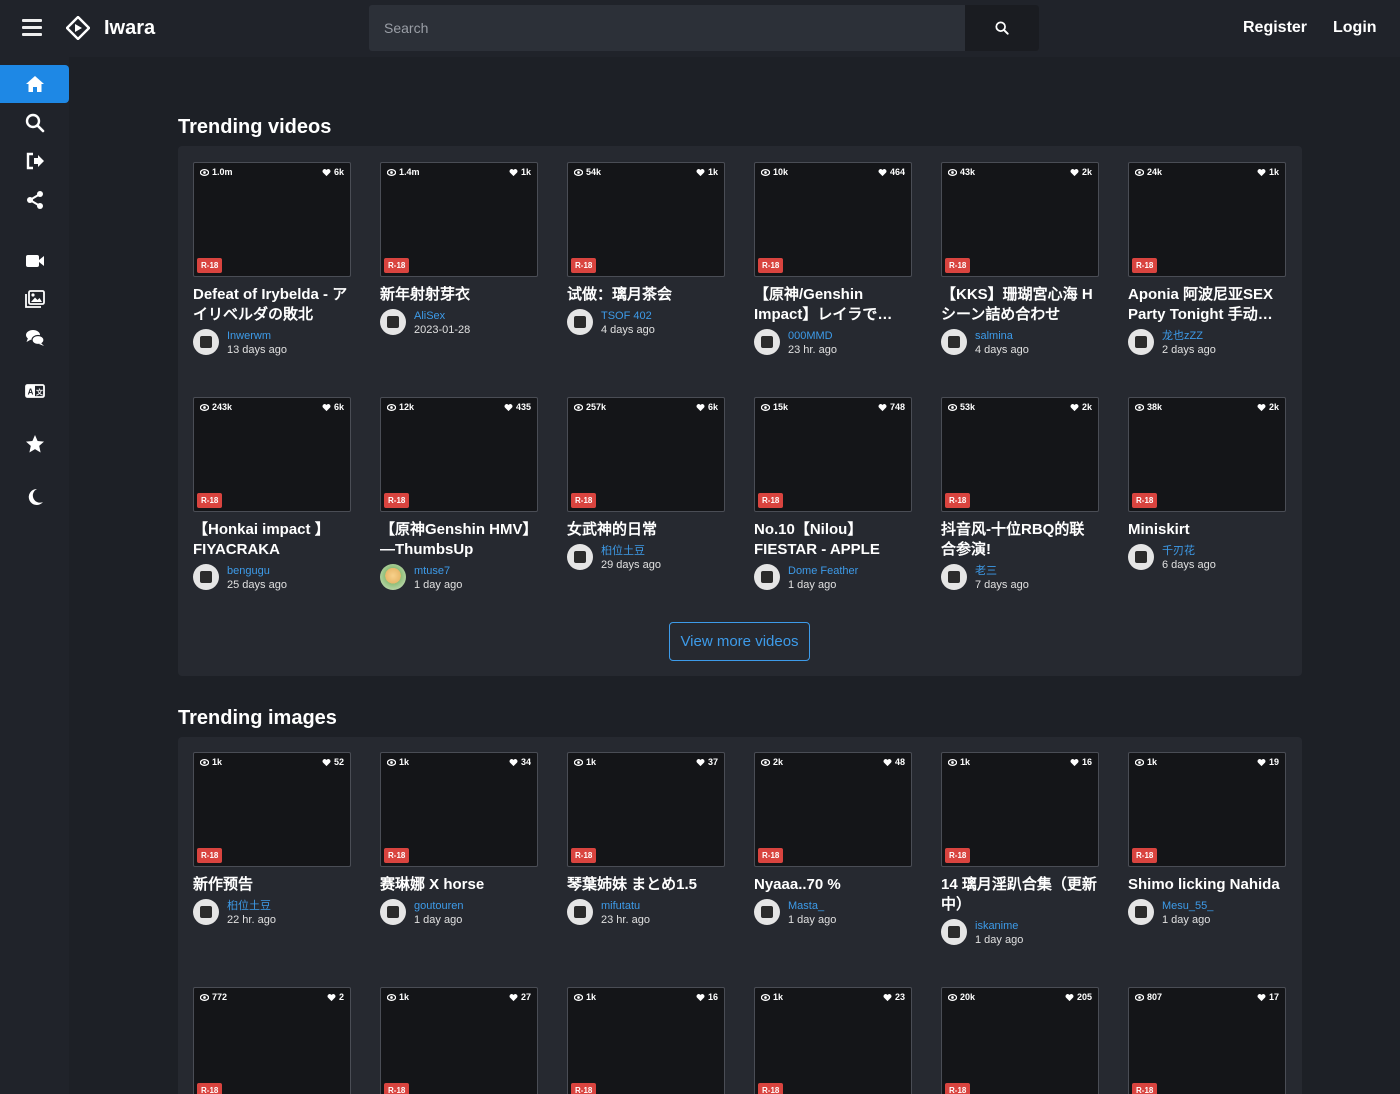 The height and width of the screenshot is (1094, 1400). I want to click on uploader-link: Inwerwm, so click(257, 336).